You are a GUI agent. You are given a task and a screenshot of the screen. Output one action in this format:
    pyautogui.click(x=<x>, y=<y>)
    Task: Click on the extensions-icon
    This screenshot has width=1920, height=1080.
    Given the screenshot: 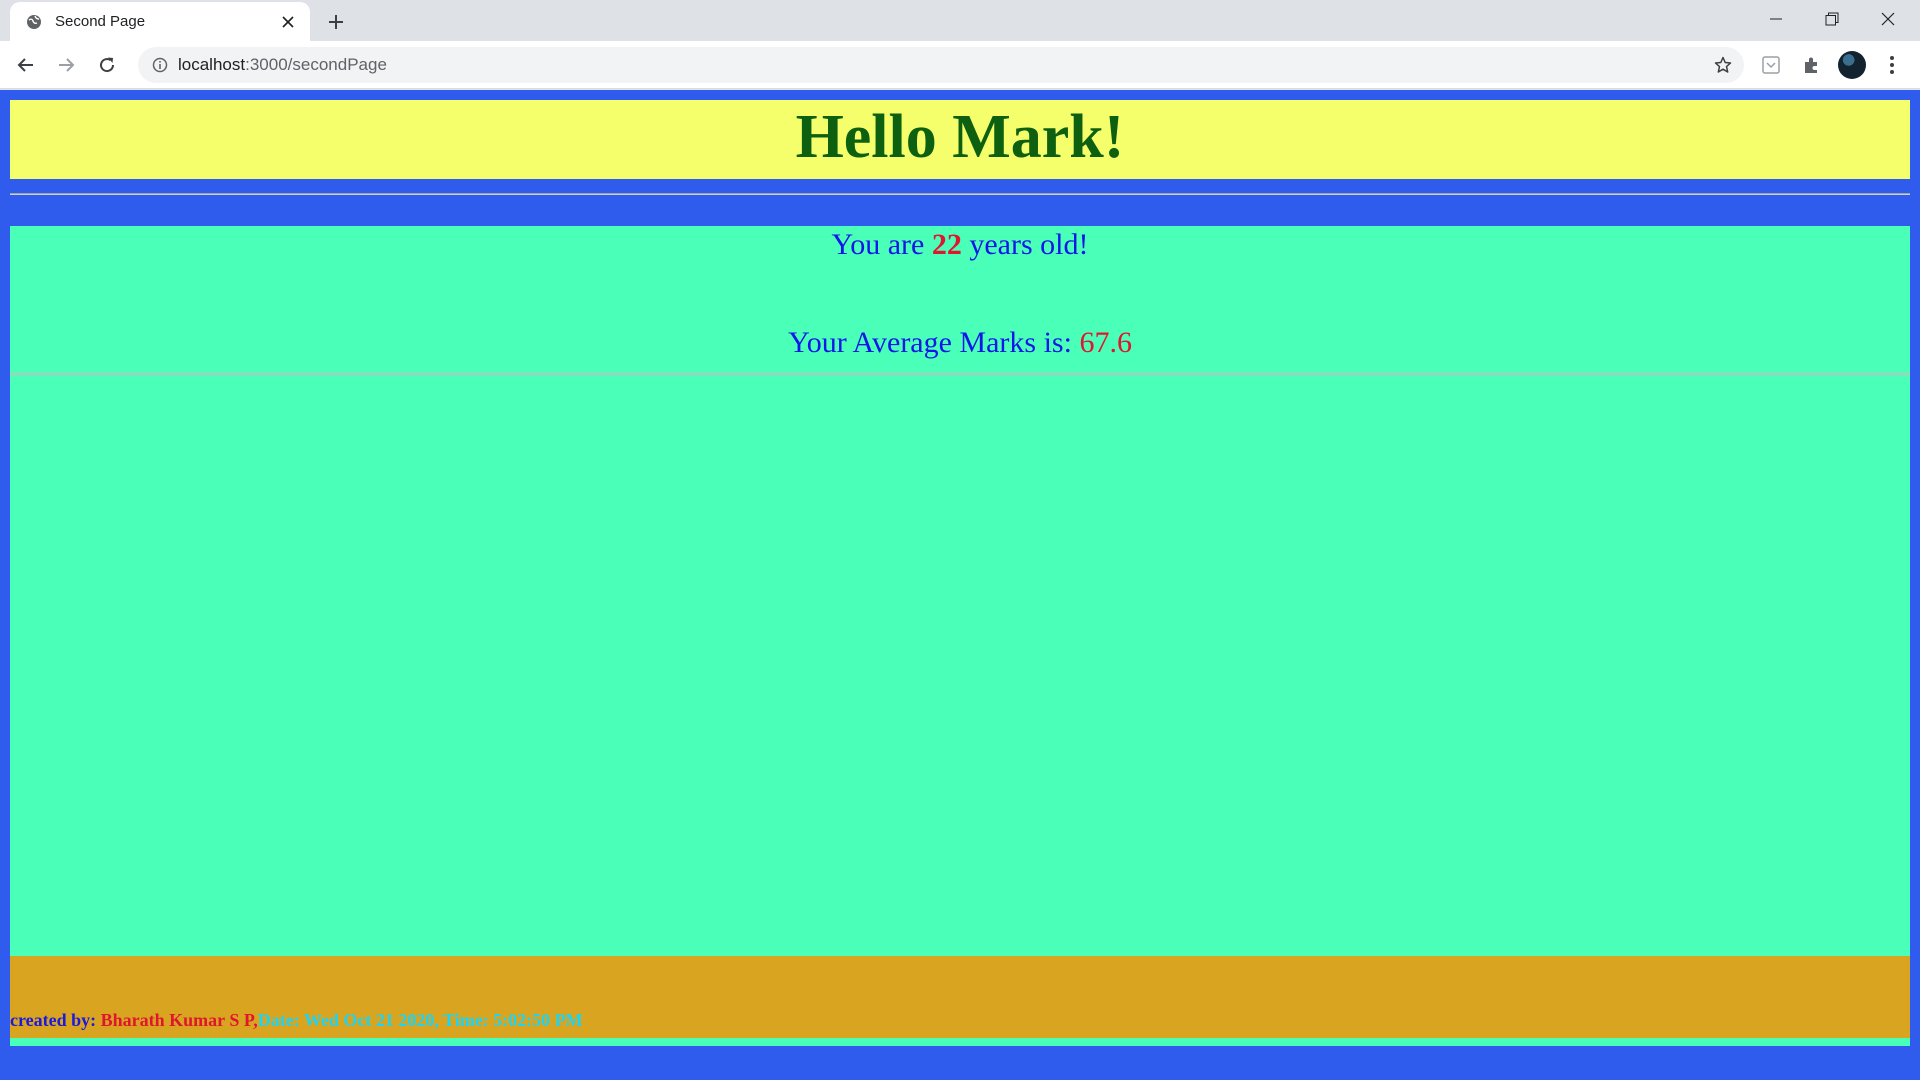 What is the action you would take?
    pyautogui.click(x=1811, y=65)
    